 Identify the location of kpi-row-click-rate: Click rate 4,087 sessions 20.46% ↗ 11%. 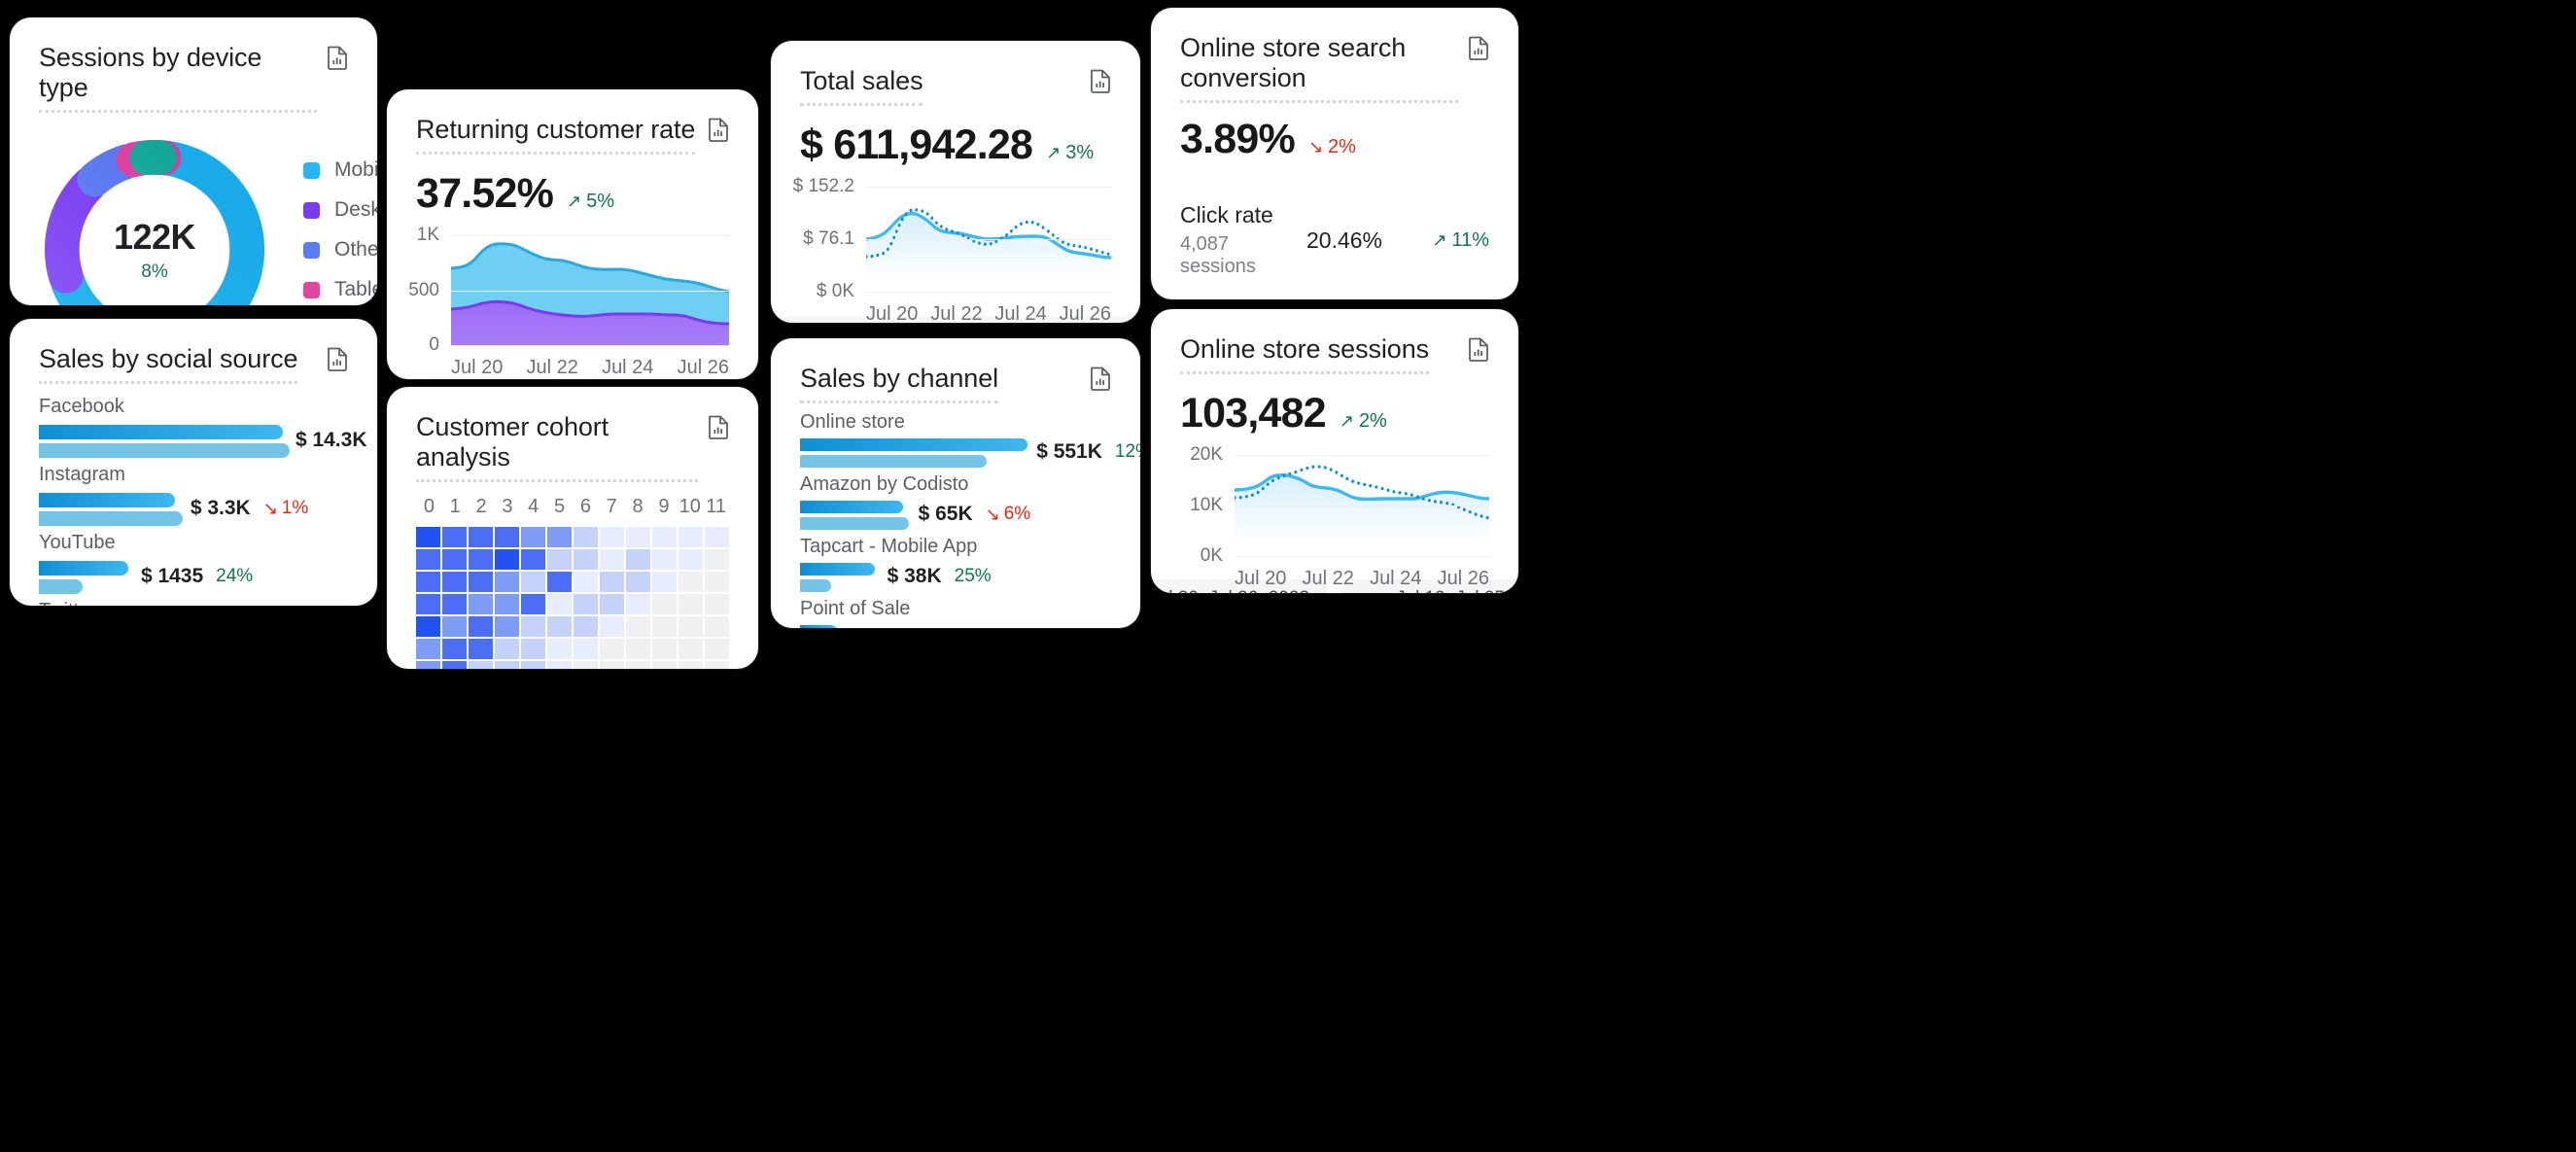
(1334, 240).